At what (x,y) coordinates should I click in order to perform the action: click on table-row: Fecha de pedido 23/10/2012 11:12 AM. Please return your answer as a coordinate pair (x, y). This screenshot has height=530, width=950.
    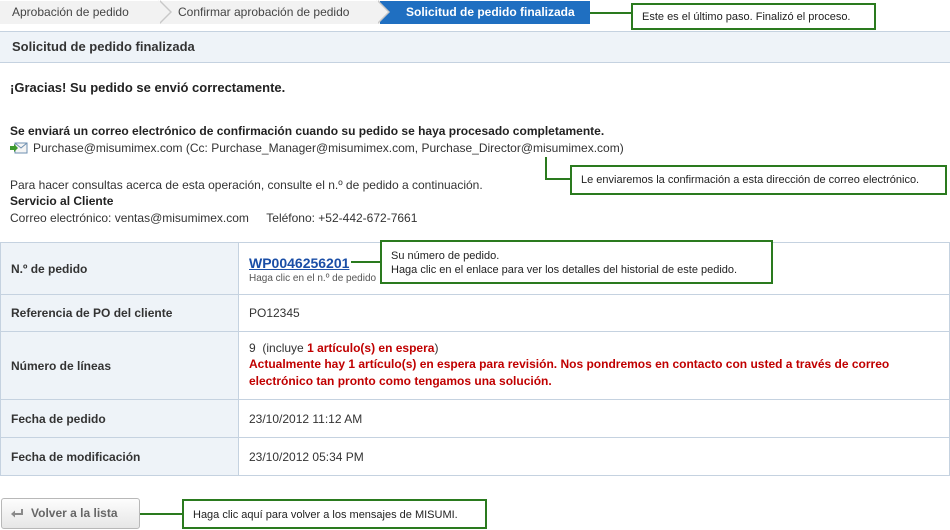
    Looking at the image, I should click on (475, 418).